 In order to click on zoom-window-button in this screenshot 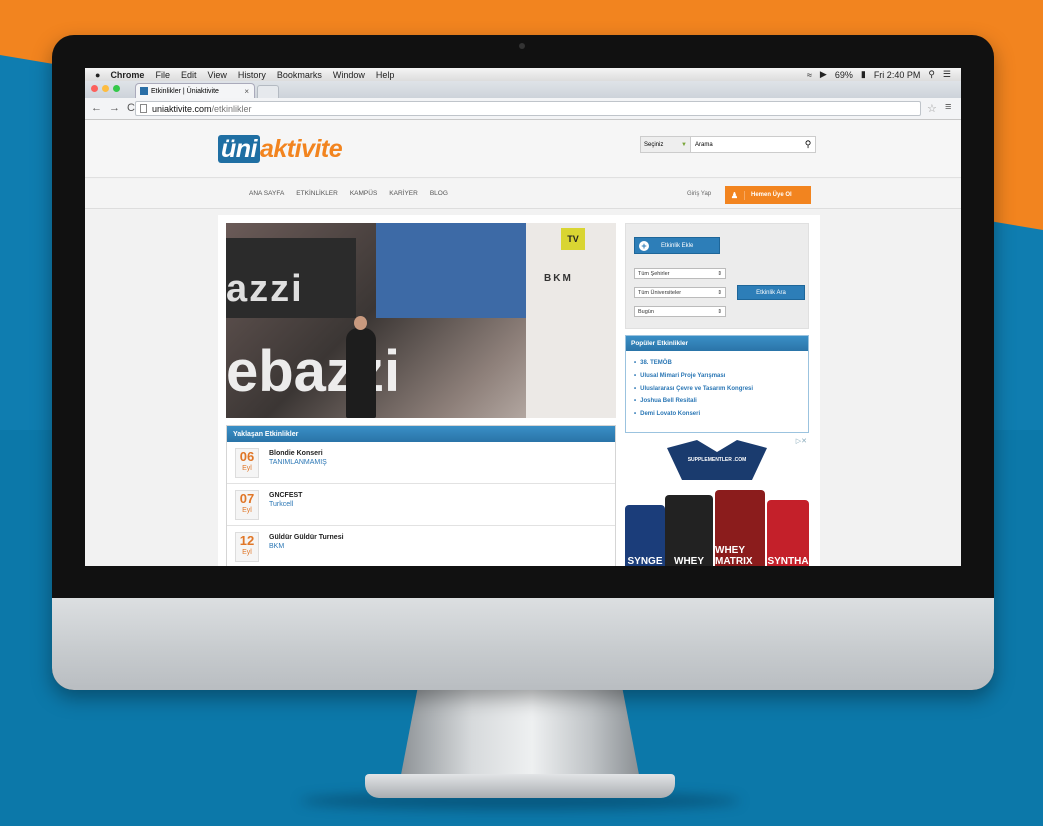, I will do `click(116, 88)`.